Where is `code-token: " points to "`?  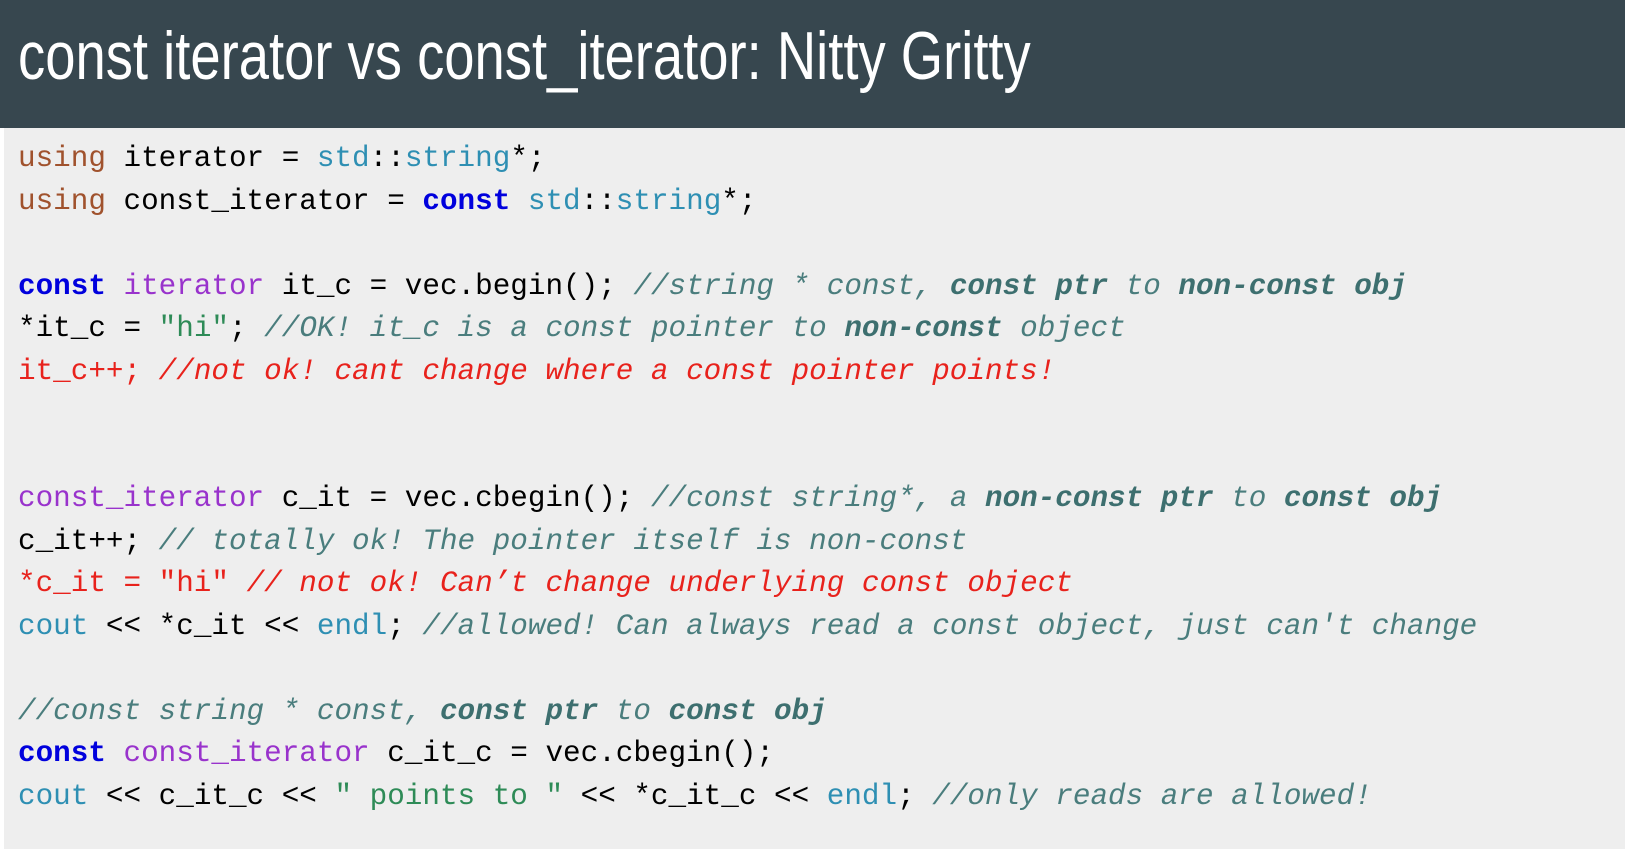
code-token: " points to " is located at coordinates (449, 796).